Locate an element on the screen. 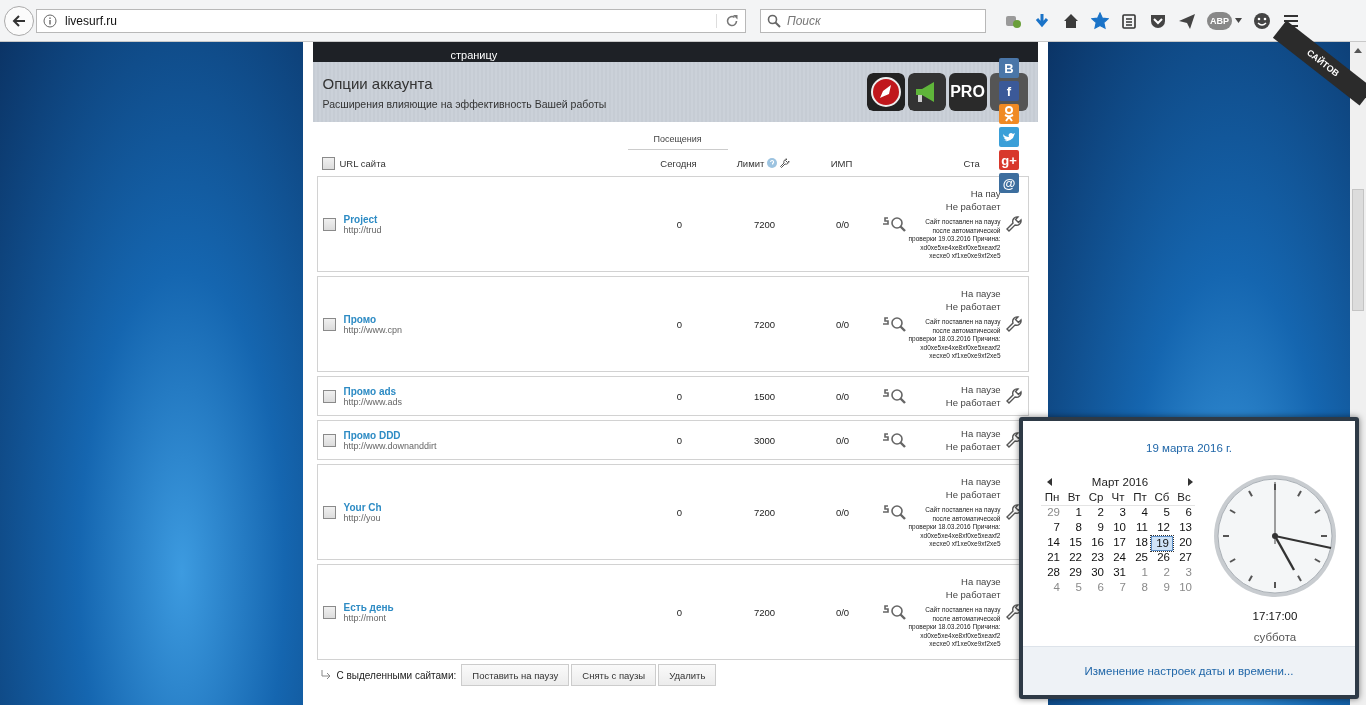 The height and width of the screenshot is (705, 1366). select-all-checkbox is located at coordinates (328, 163).